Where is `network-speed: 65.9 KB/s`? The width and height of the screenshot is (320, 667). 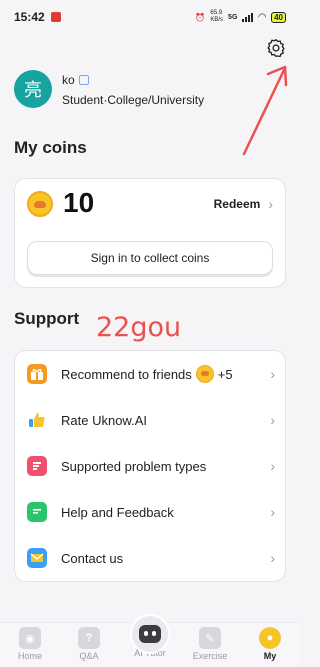
network-speed: 65.9 KB/s is located at coordinates (217, 16).